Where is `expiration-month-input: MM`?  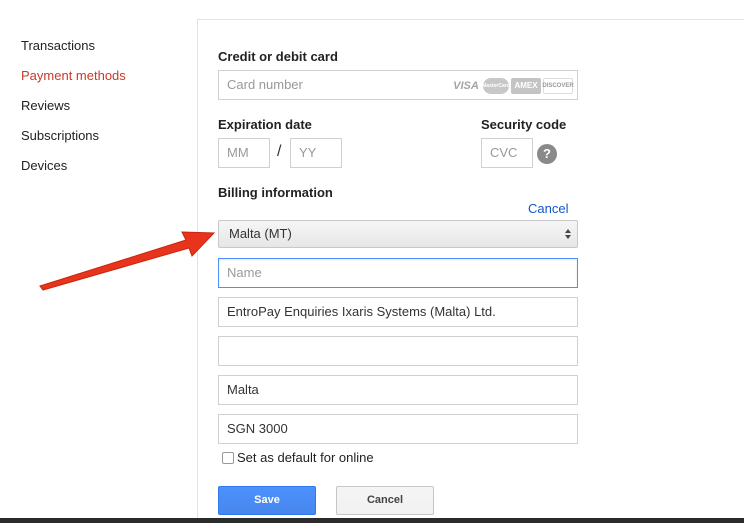
expiration-month-input: MM is located at coordinates (244, 153).